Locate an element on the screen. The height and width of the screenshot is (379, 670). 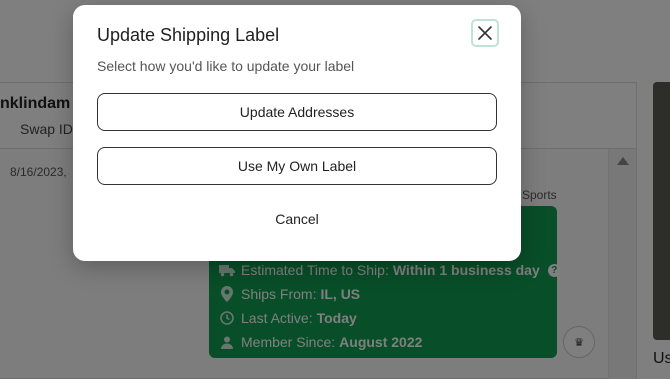
modal-title: Update Shipping Label is located at coordinates (188, 35).